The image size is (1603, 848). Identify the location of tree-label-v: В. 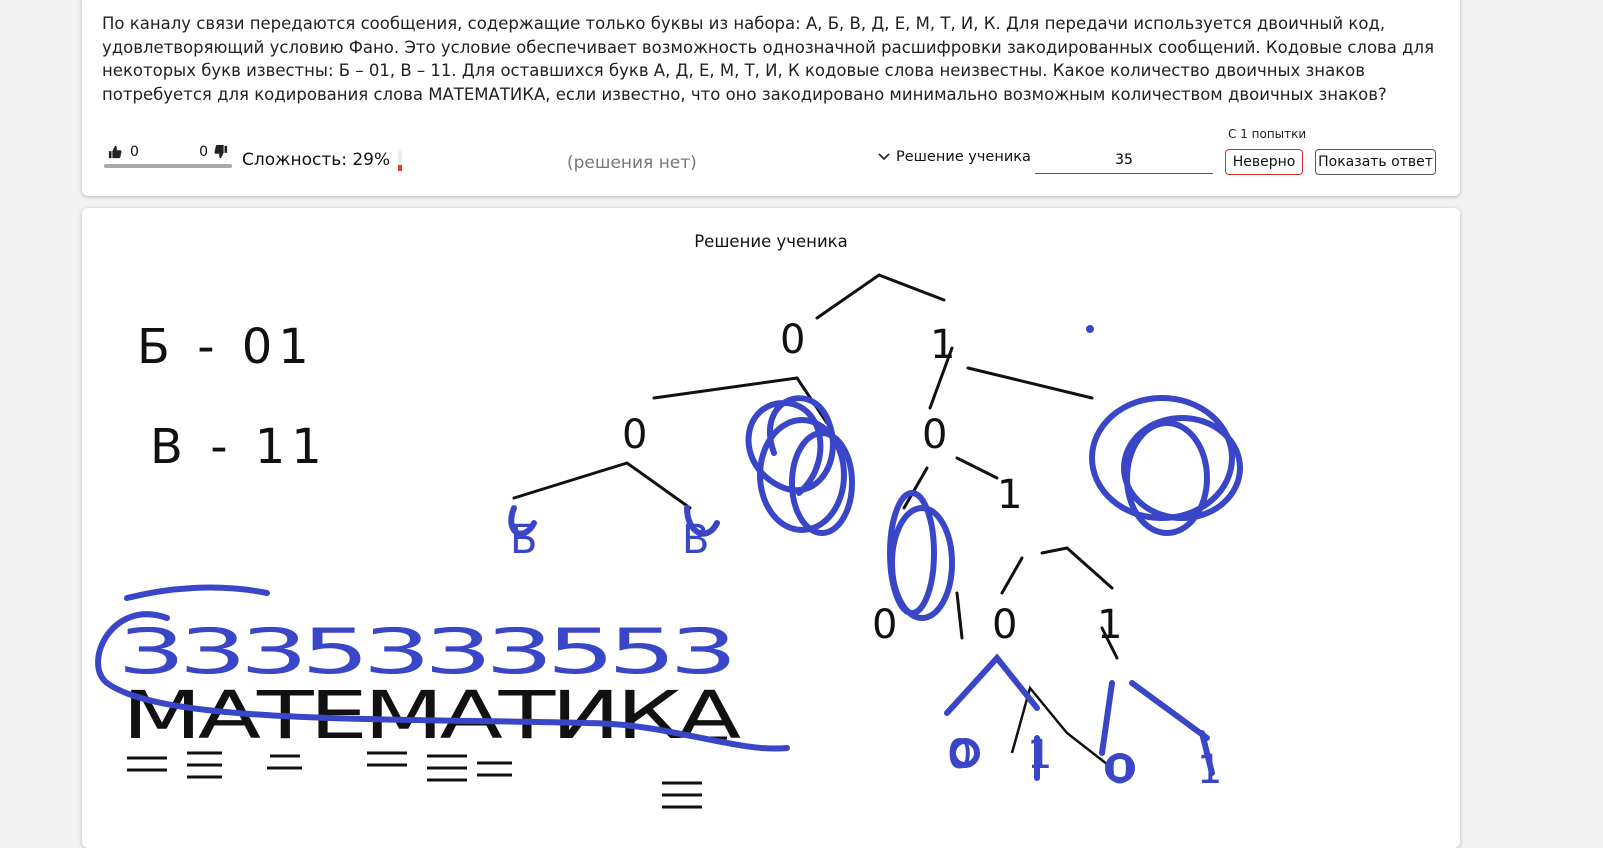
(695, 540).